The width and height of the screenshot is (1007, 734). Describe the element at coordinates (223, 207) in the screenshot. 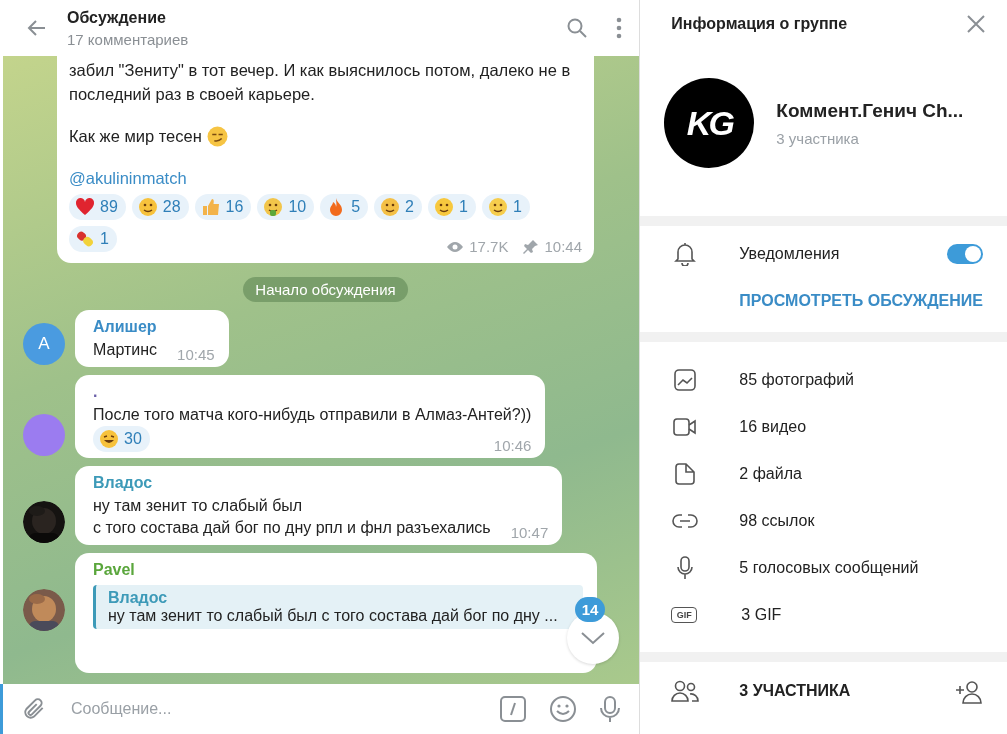

I see `reaction-button: 16` at that location.